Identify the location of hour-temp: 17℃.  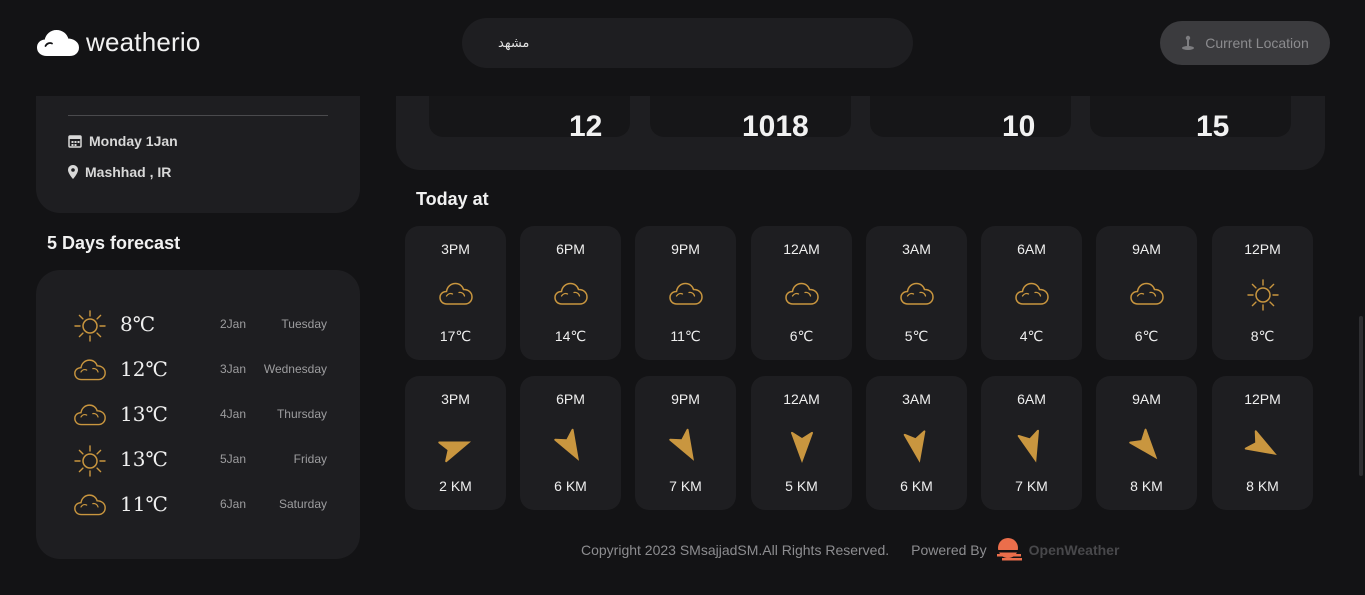
(455, 336).